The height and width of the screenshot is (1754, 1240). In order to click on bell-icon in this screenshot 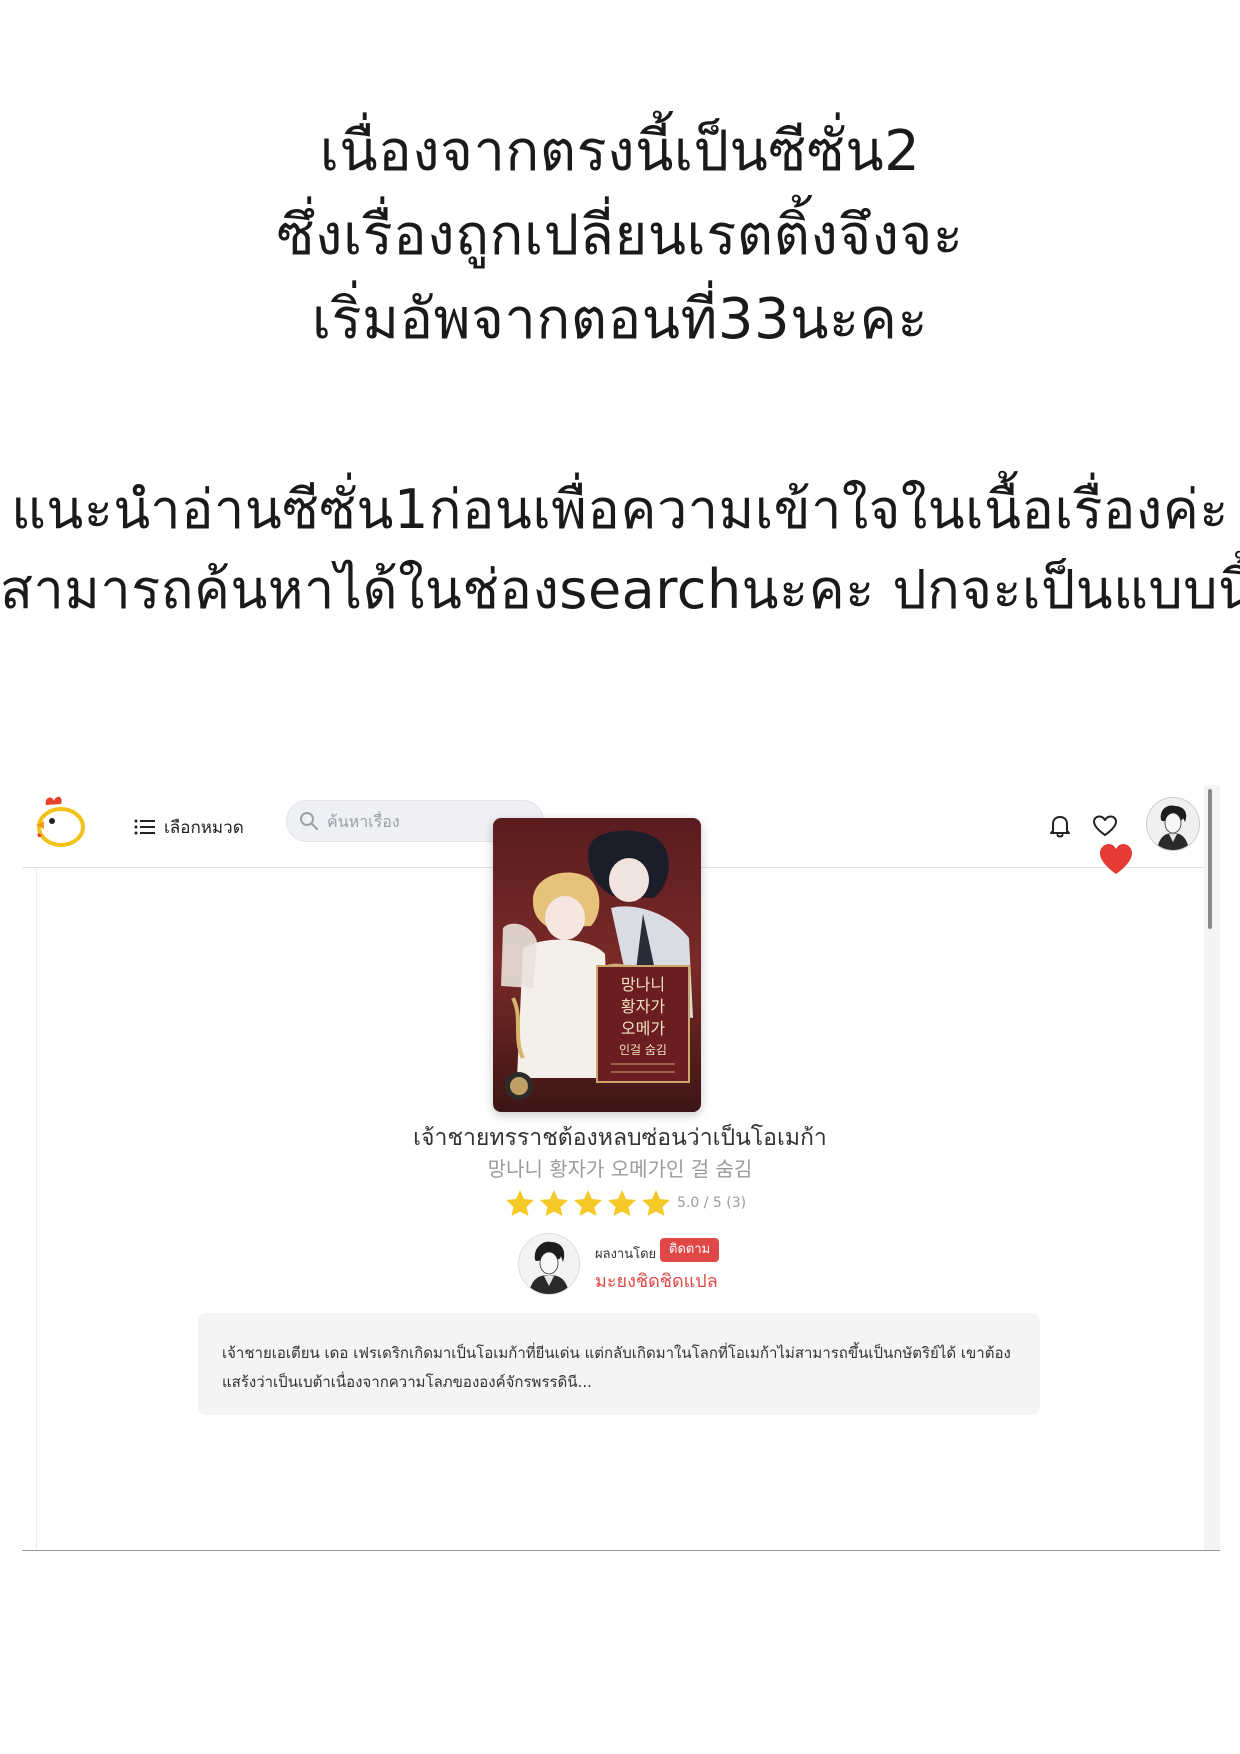, I will do `click(1060, 826)`.